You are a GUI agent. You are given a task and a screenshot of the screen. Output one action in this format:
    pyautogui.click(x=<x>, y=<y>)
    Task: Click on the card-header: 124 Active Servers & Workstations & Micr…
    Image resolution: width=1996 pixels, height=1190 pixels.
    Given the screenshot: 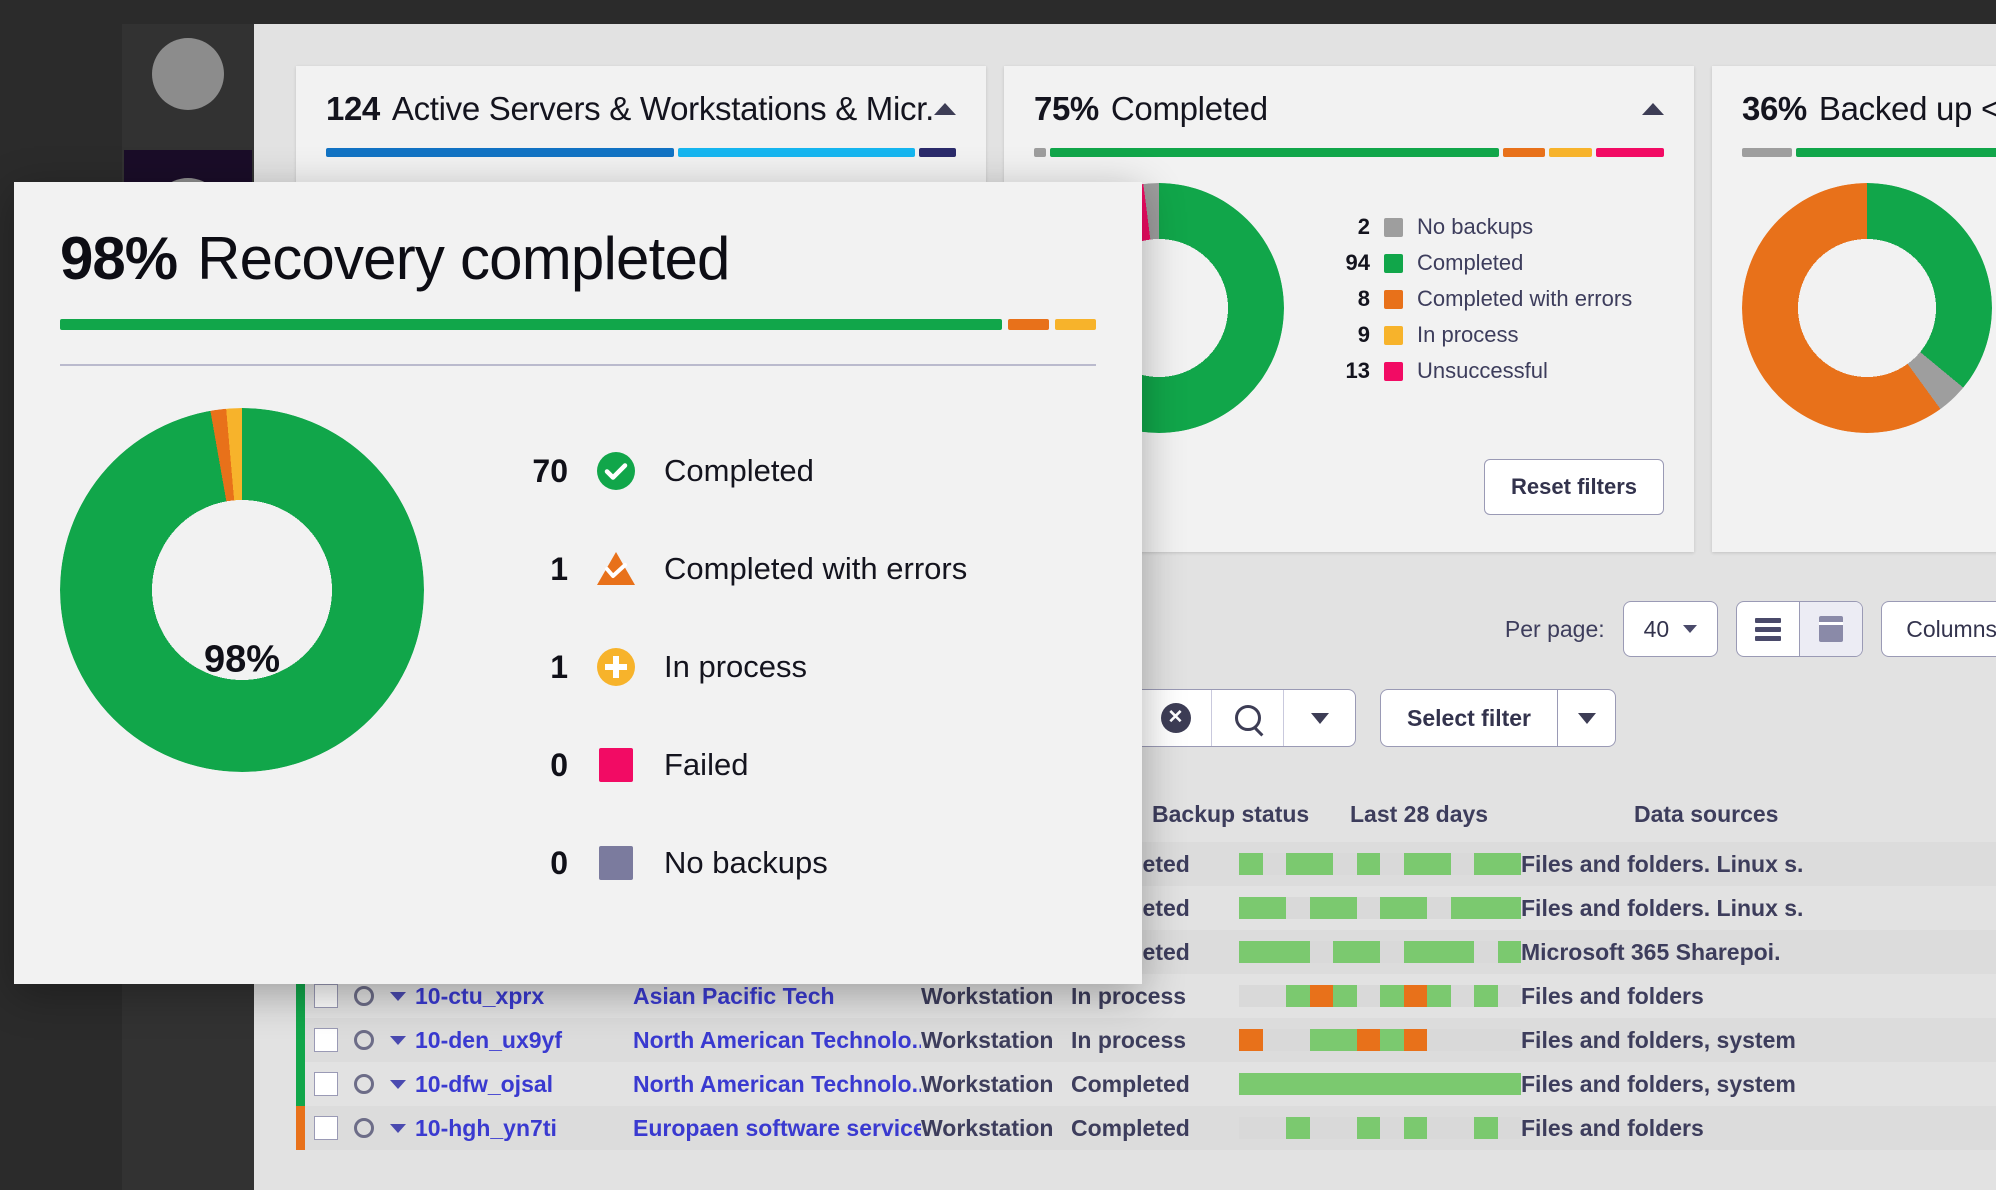 What is the action you would take?
    pyautogui.click(x=641, y=97)
    